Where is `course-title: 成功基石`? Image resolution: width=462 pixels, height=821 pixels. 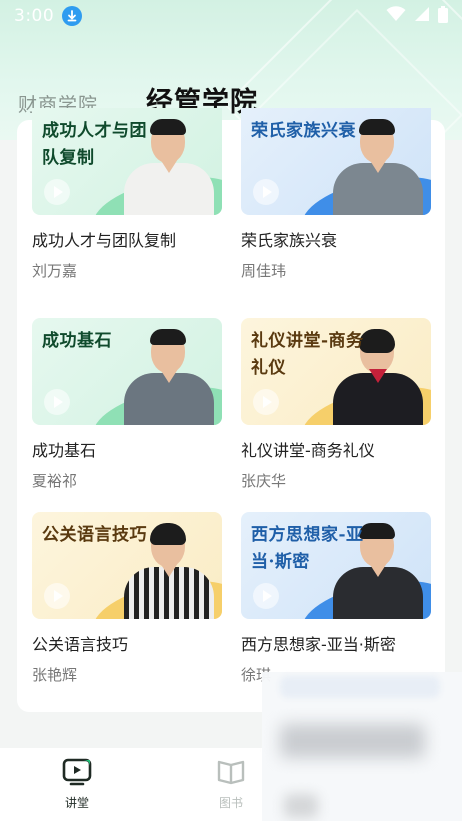
course-title: 成功基石 is located at coordinates (64, 450).